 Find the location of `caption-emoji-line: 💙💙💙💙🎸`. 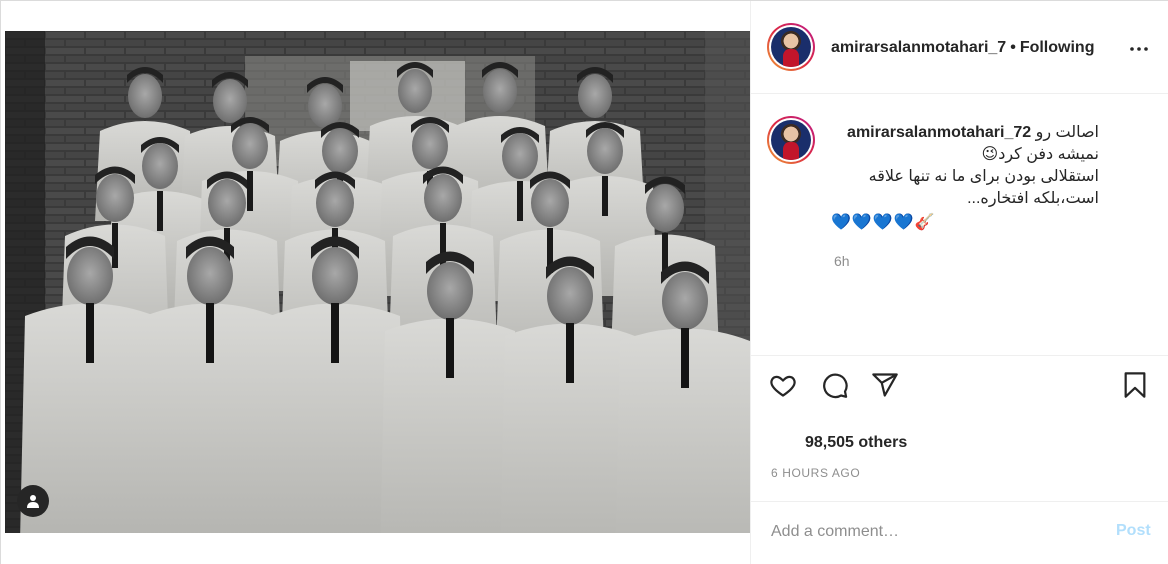

caption-emoji-line: 💙💙💙💙🎸 is located at coordinates (883, 222).